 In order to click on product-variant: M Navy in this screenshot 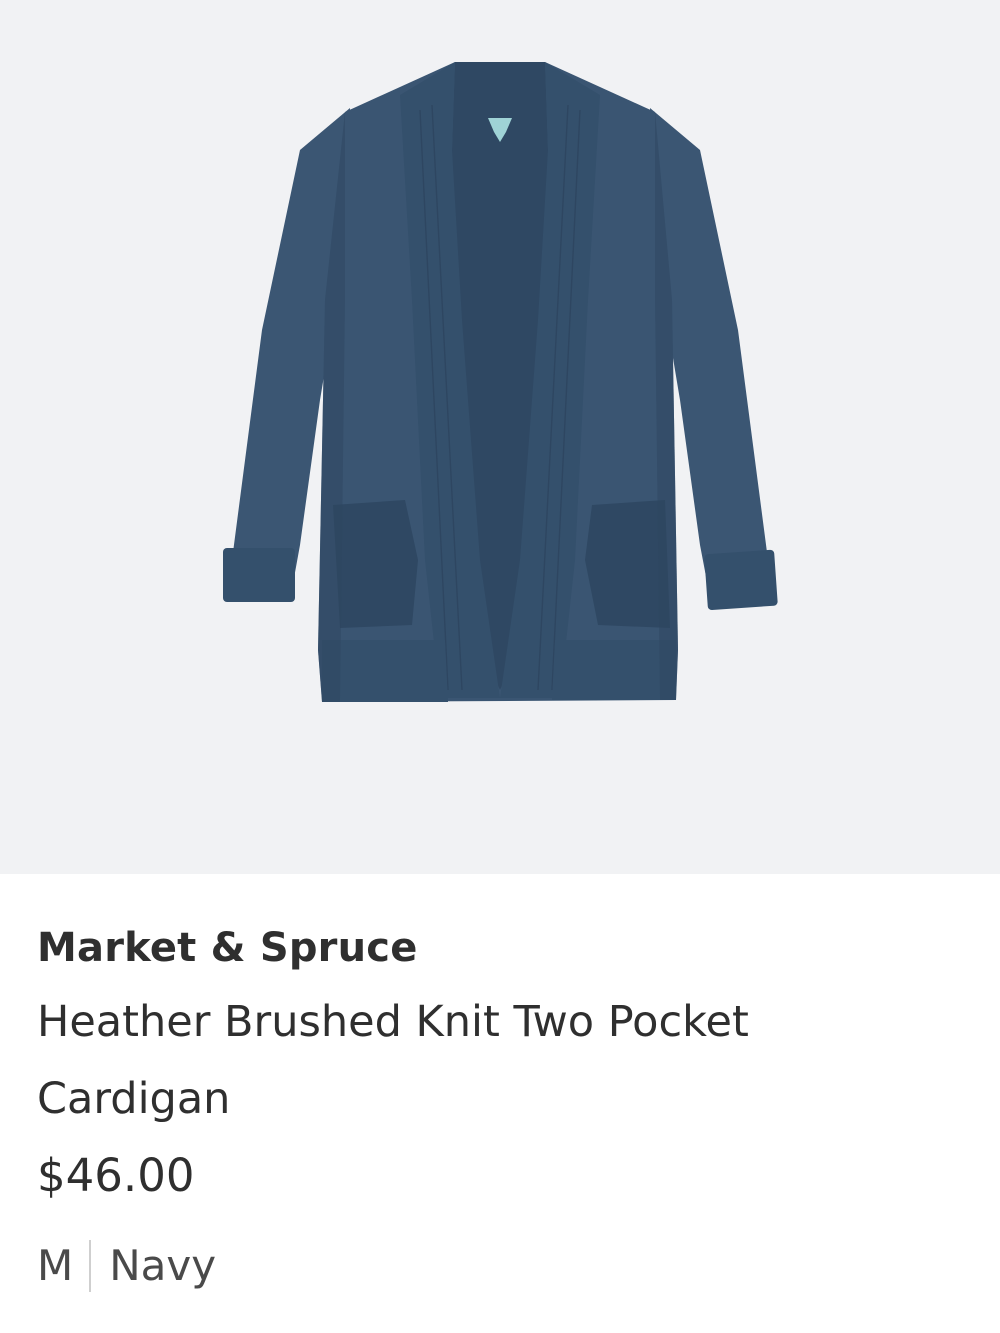, I will do `click(502, 1266)`.